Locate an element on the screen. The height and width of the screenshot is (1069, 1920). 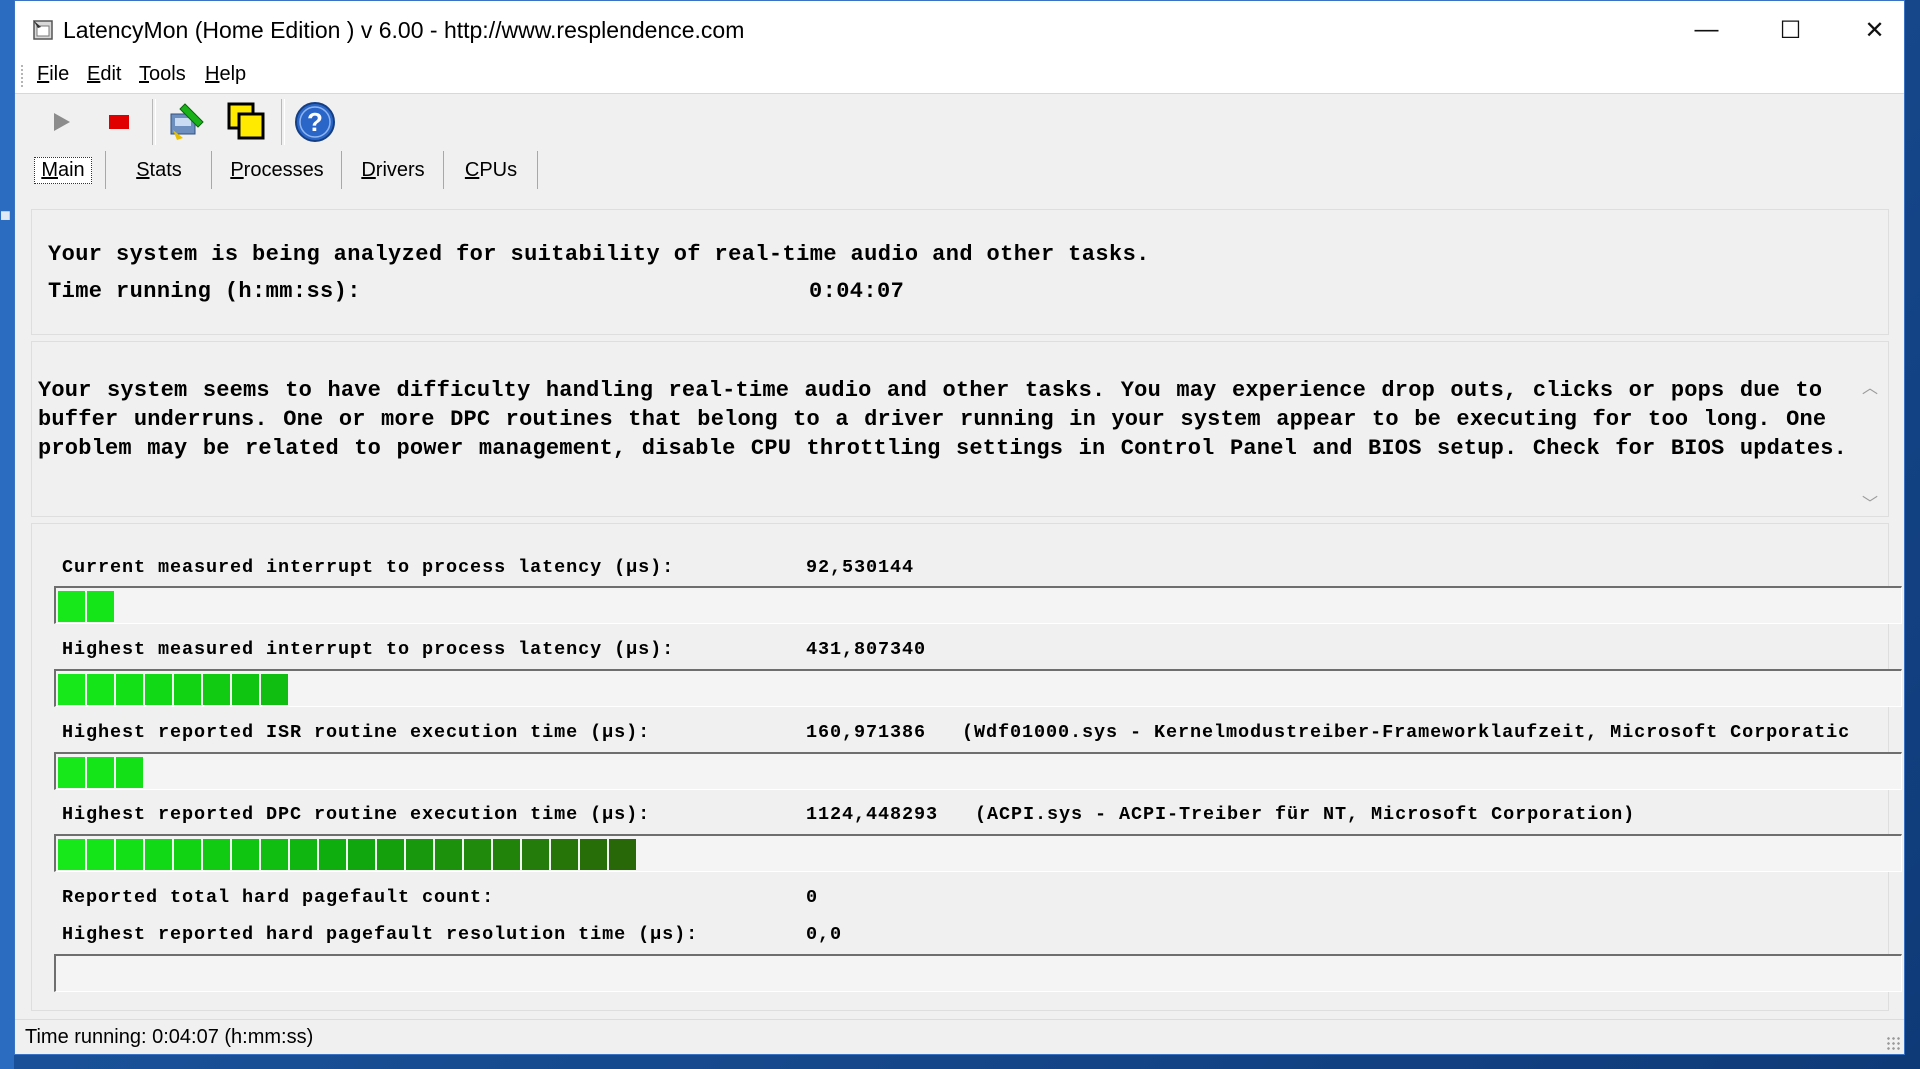
copy-button is located at coordinates (247, 122).